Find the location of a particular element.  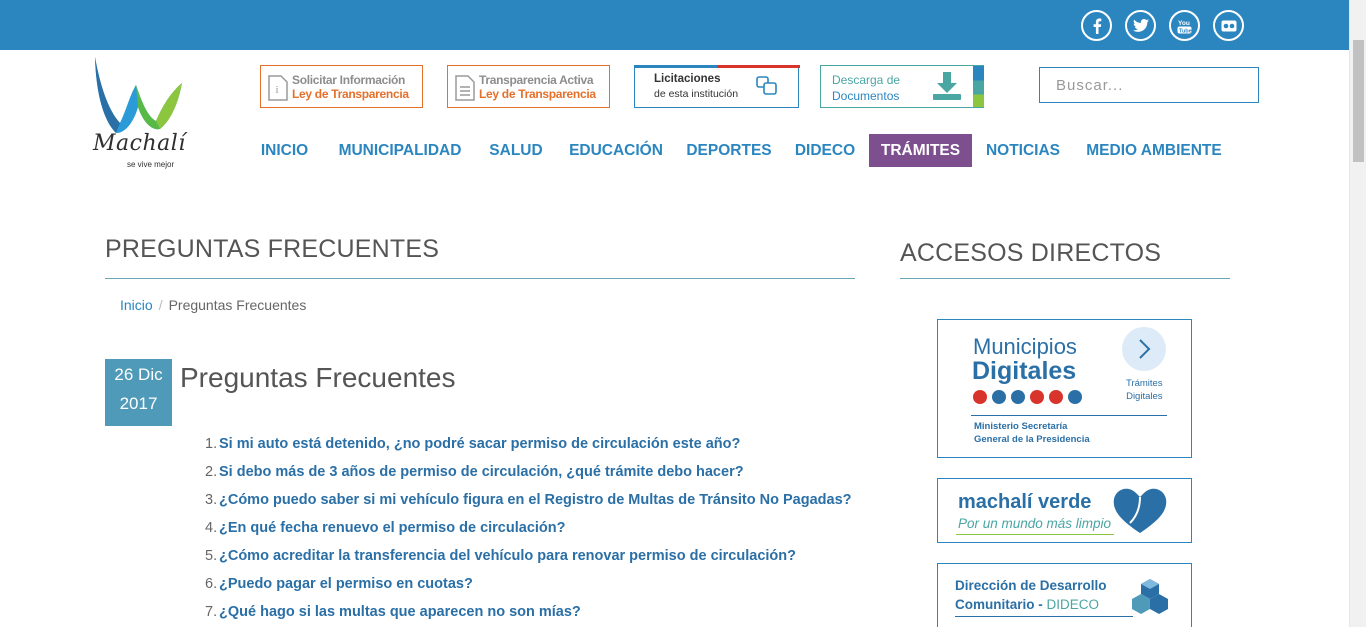

transparencia-line1: Transparencia Activa is located at coordinates (536, 80).